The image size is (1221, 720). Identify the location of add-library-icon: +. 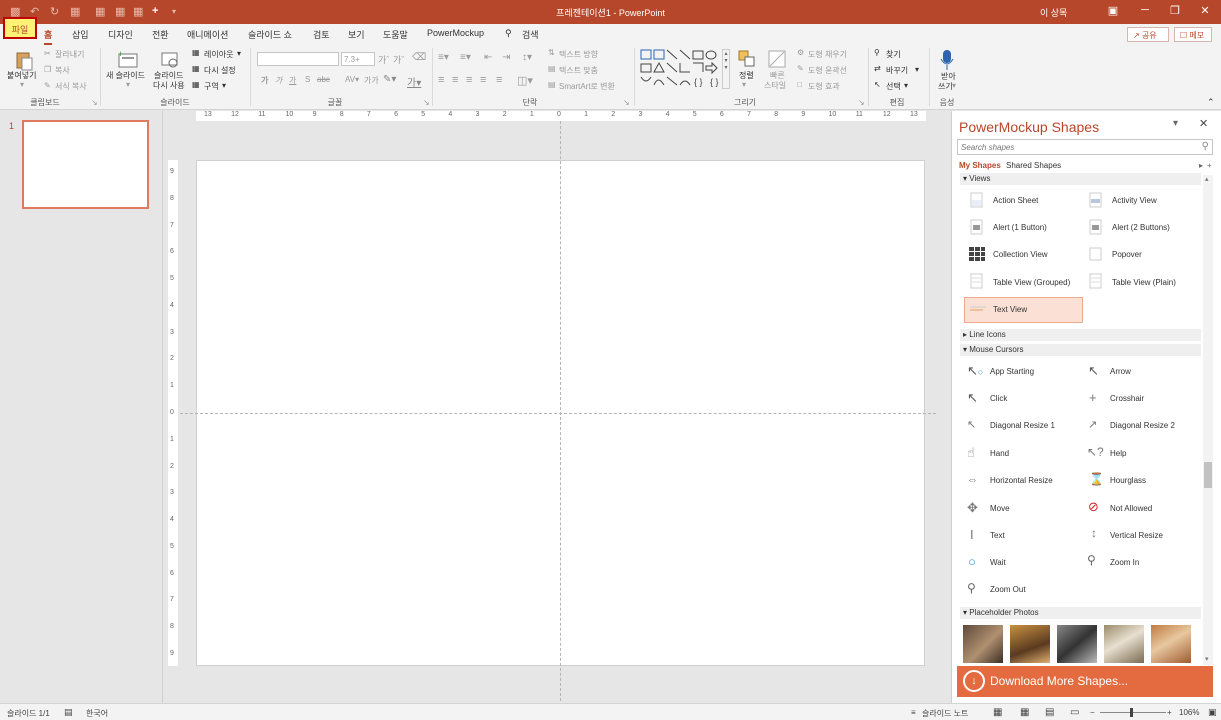
(1209, 165).